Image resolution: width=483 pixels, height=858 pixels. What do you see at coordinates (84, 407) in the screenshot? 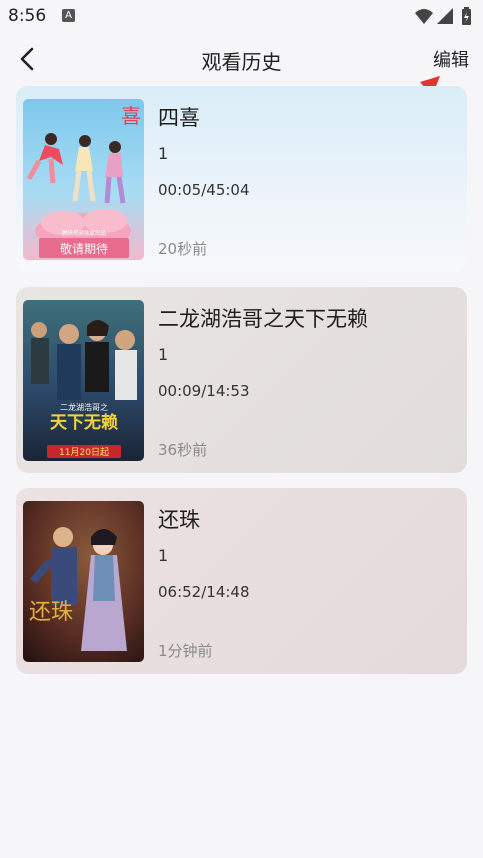
I see `svg-text: 二龙湖浩哥之` at bounding box center [84, 407].